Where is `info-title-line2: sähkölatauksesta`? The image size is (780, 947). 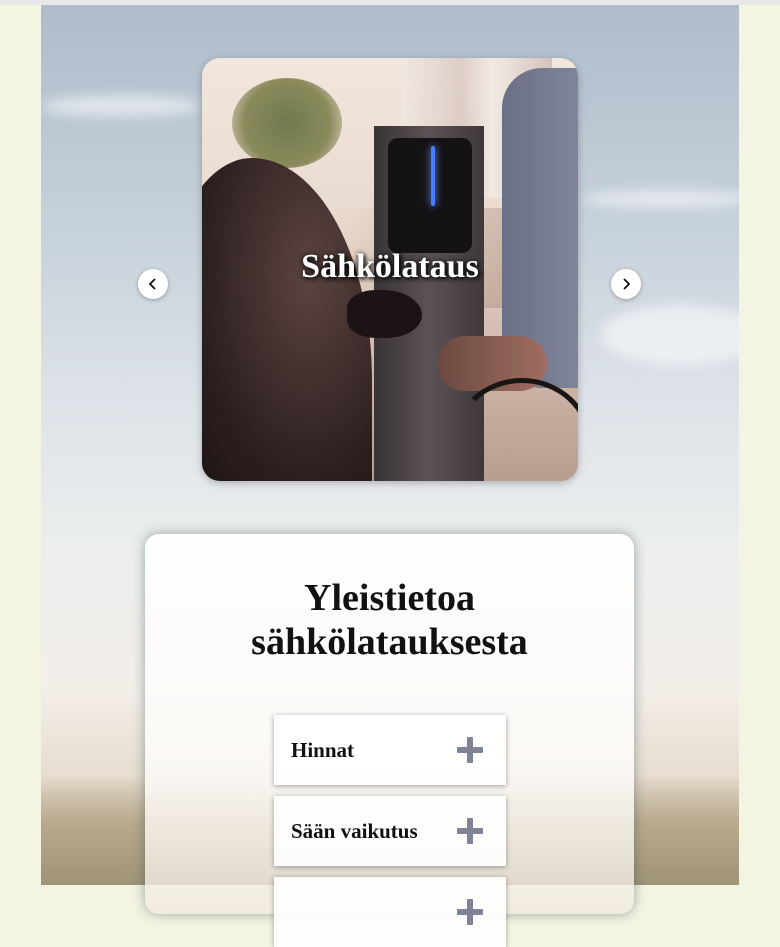 info-title-line2: sähkölatauksesta is located at coordinates (389, 642).